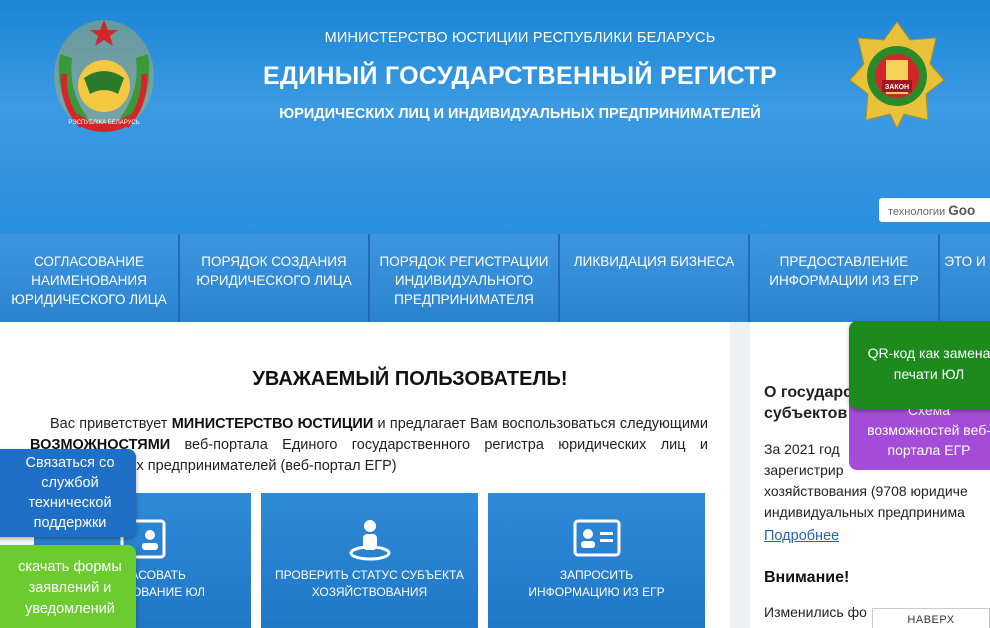  What do you see at coordinates (68, 586) in the screenshot?
I see `download-forms-button: скачать формы заявлений и уведомлений` at bounding box center [68, 586].